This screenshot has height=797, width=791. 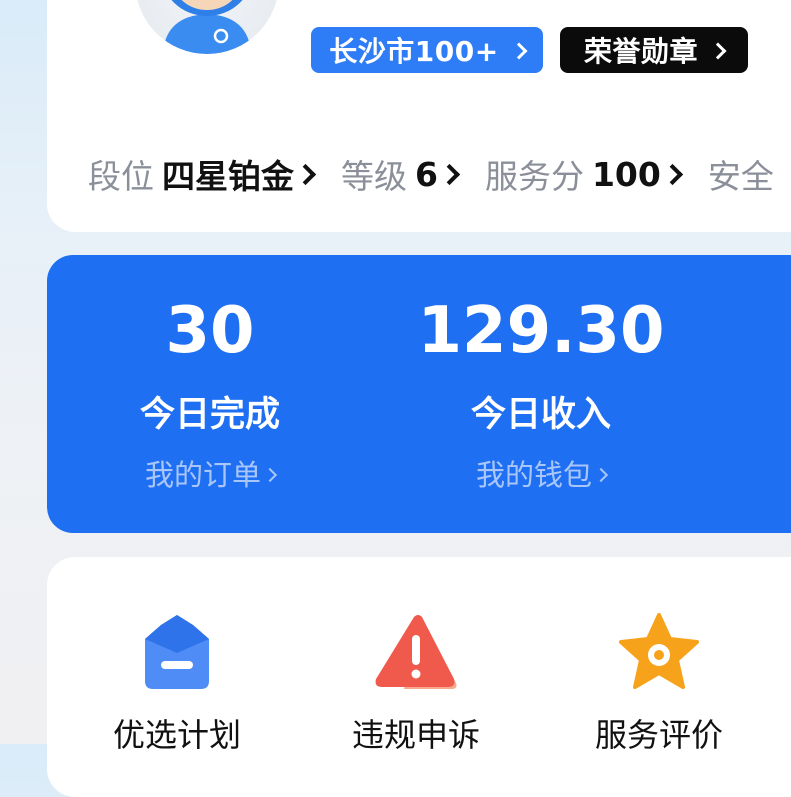 What do you see at coordinates (533, 475) in the screenshot?
I see `my-wallet-label: 我的钱包` at bounding box center [533, 475].